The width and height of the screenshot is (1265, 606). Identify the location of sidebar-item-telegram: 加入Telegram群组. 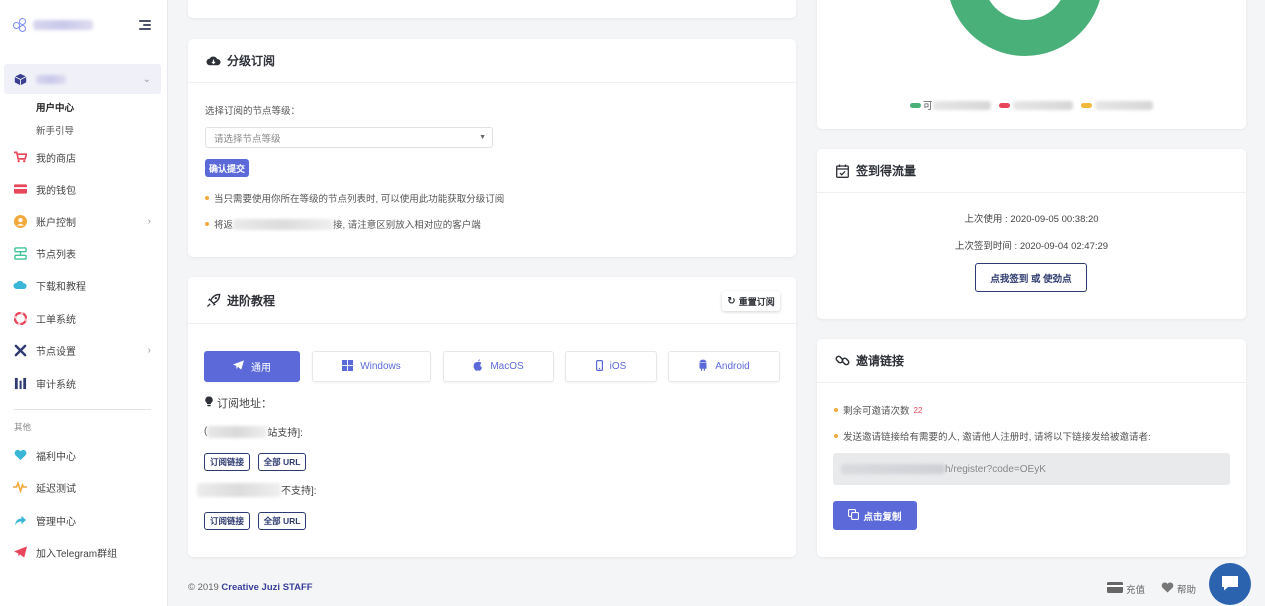
(82, 552).